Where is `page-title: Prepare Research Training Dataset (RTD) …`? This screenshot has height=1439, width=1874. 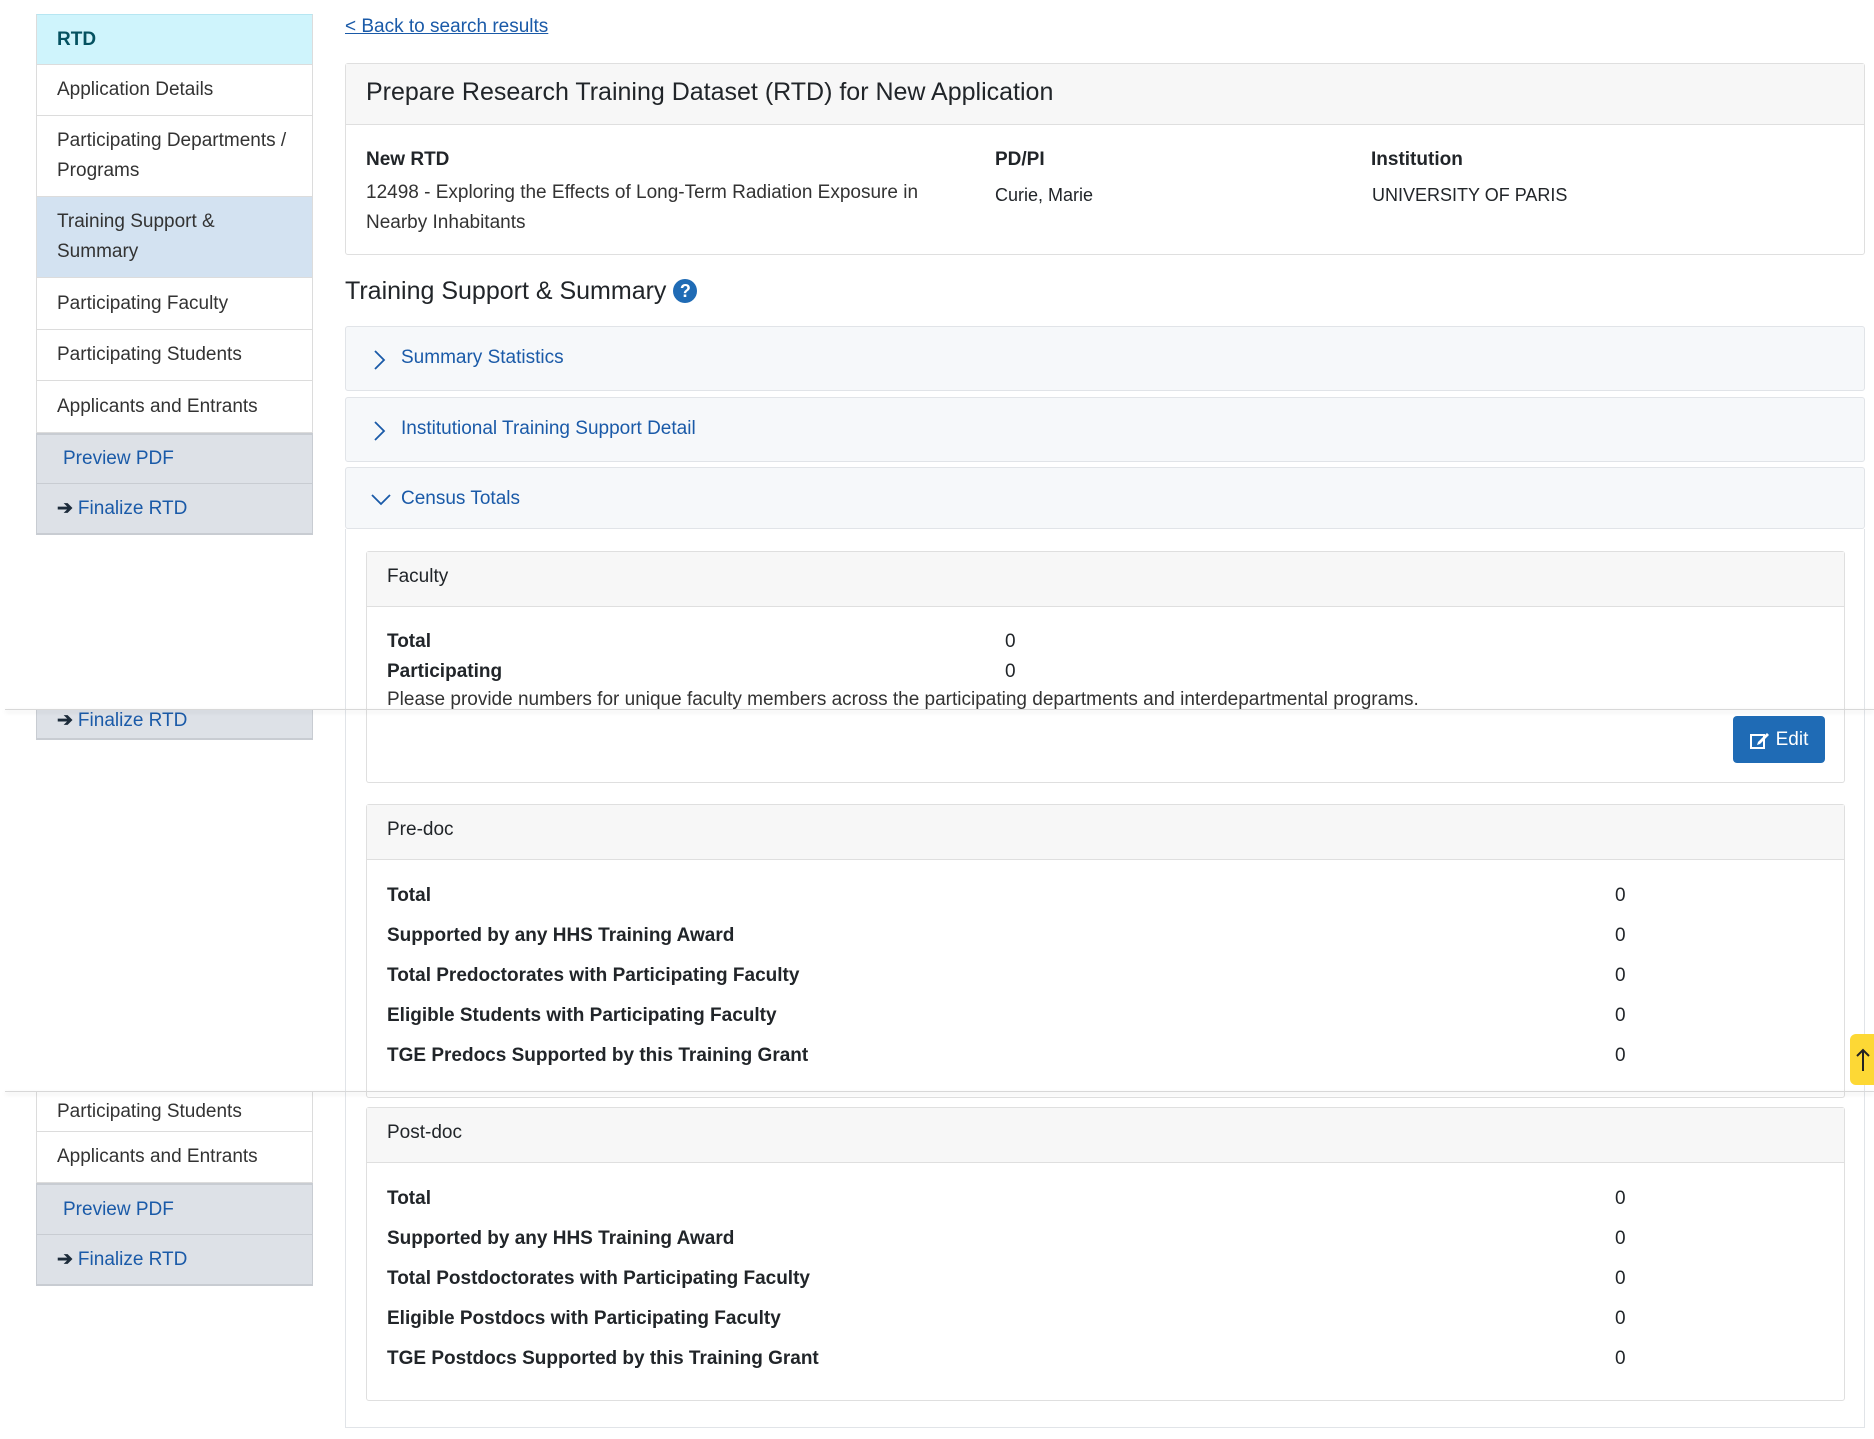 page-title: Prepare Research Training Dataset (RTD) … is located at coordinates (710, 92).